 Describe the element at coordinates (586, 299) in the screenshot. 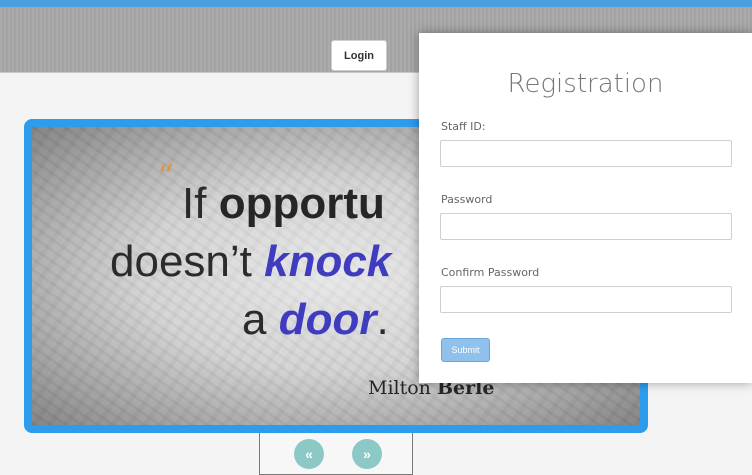

I see `confirm-password-field` at that location.